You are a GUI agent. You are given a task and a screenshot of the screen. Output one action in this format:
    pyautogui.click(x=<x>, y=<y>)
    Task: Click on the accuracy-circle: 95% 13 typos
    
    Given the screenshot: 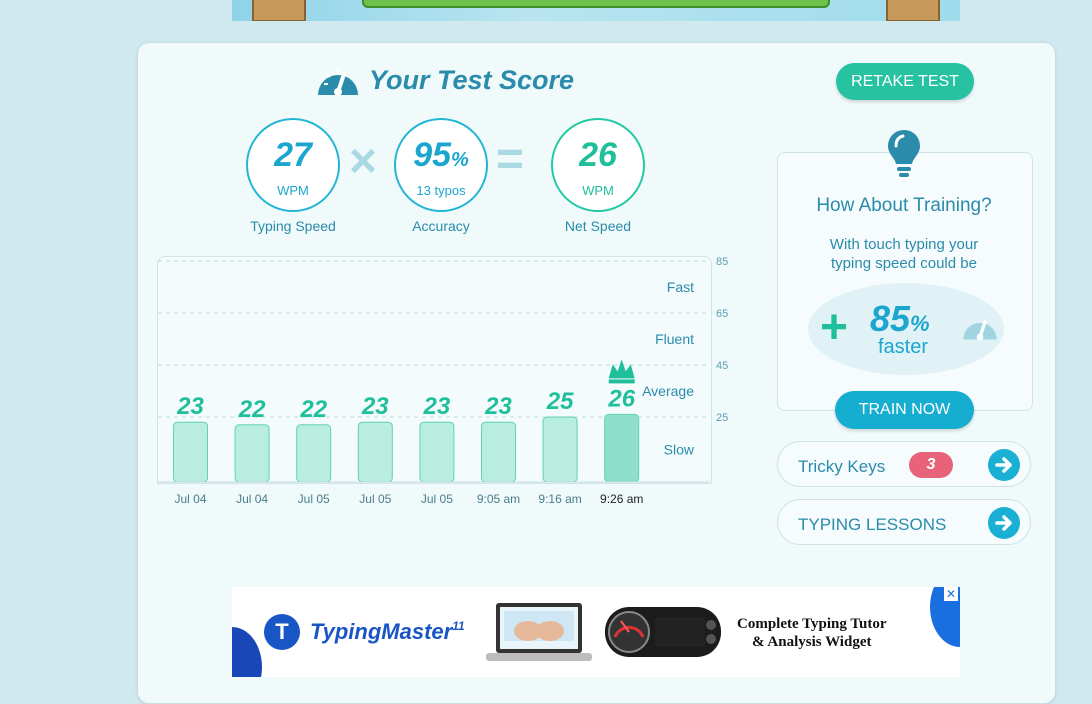 What is the action you would take?
    pyautogui.click(x=441, y=165)
    